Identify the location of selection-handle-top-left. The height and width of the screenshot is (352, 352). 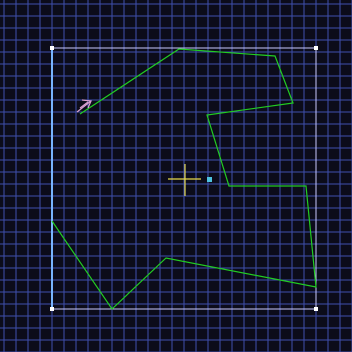
(52, 48).